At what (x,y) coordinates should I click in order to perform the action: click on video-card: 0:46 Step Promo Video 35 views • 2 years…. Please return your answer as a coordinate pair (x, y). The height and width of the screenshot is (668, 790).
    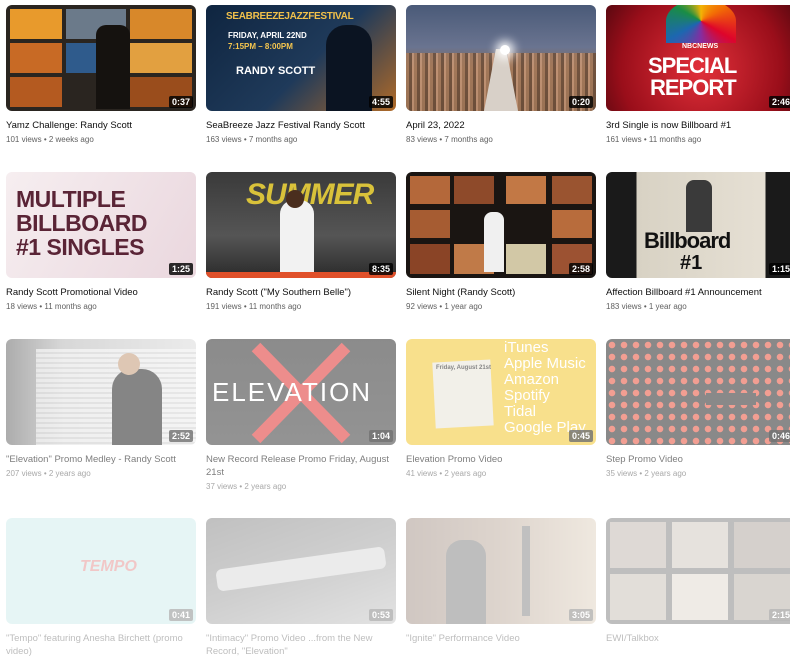
    Looking at the image, I should click on (698, 415).